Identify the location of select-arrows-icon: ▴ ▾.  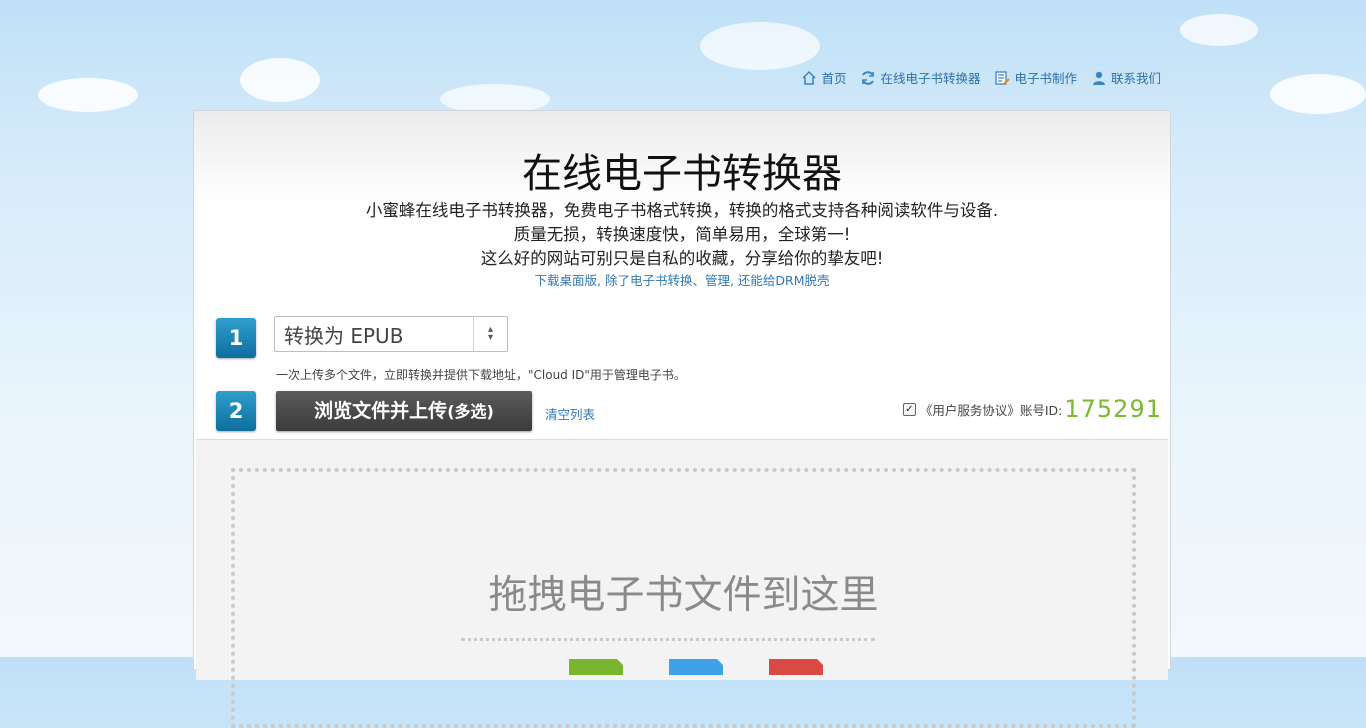
(490, 334).